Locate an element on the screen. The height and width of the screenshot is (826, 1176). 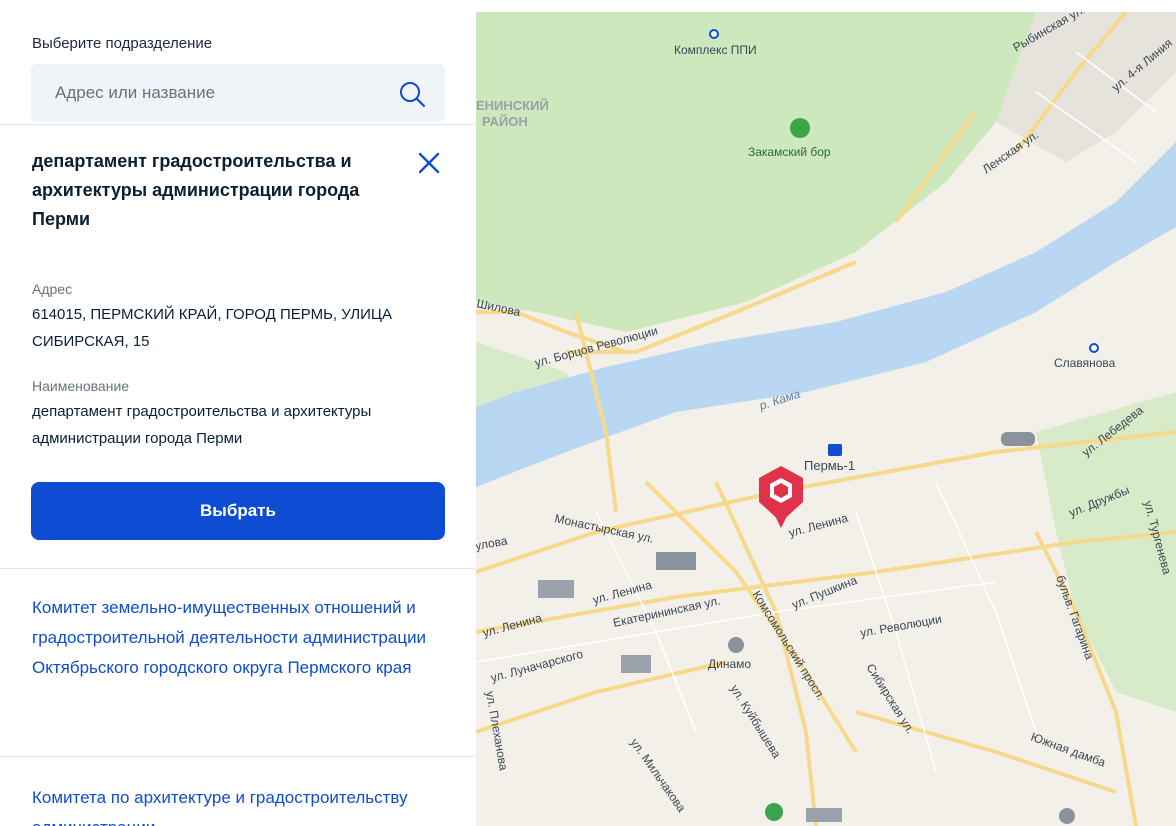
select-button: Выбрать is located at coordinates (238, 511).